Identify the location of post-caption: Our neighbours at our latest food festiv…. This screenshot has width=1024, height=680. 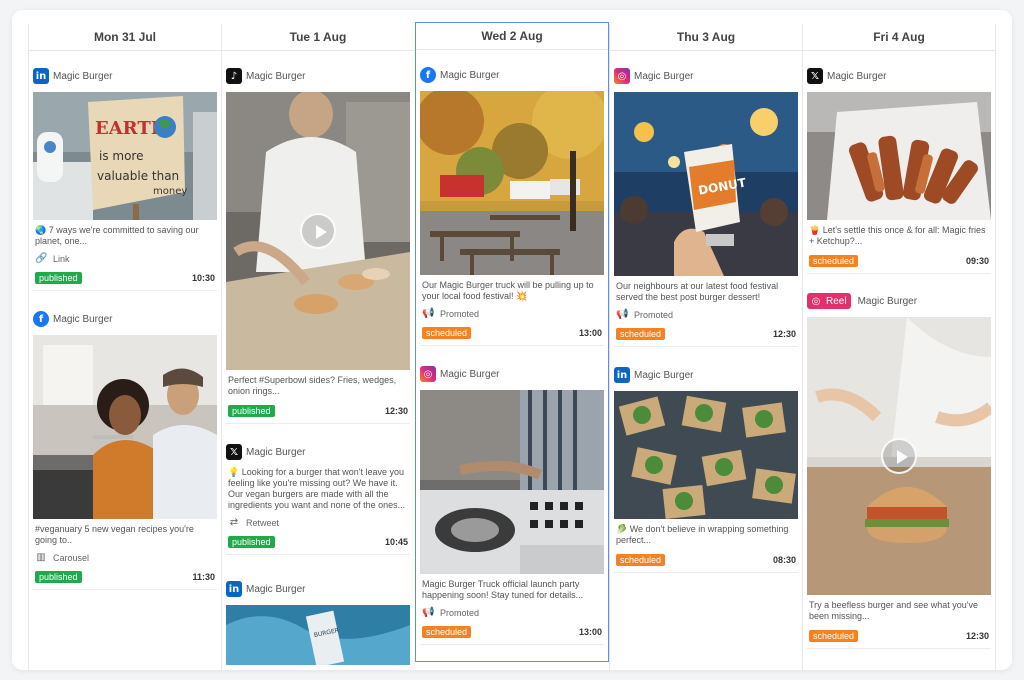
(697, 291).